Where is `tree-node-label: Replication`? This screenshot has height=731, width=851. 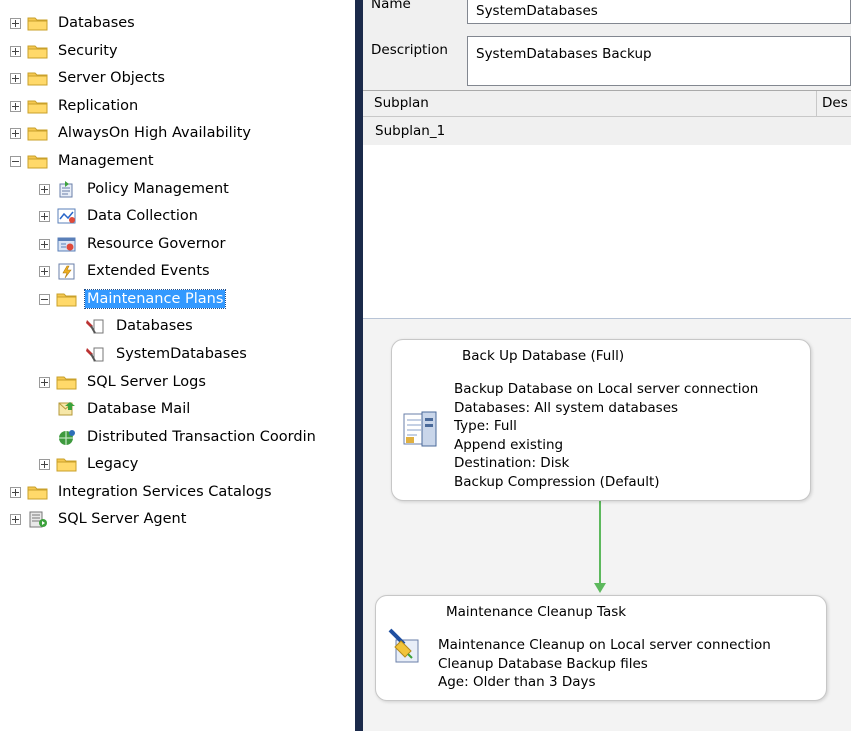
tree-node-label: Replication is located at coordinates (98, 106).